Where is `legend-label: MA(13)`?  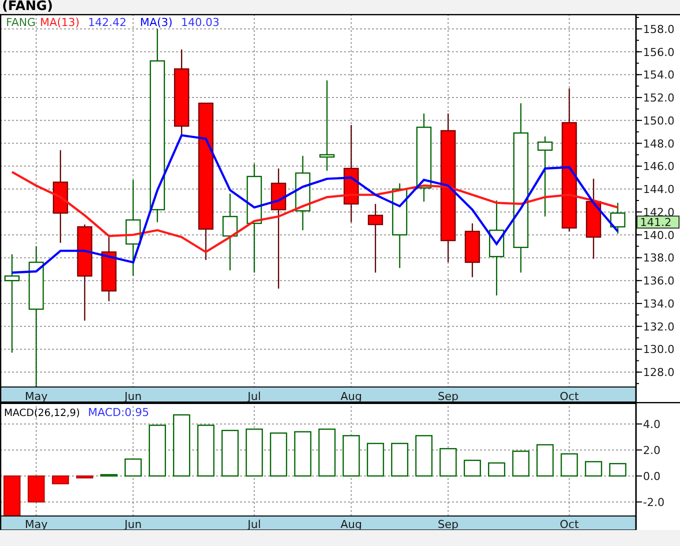 legend-label: MA(13) is located at coordinates (60, 22).